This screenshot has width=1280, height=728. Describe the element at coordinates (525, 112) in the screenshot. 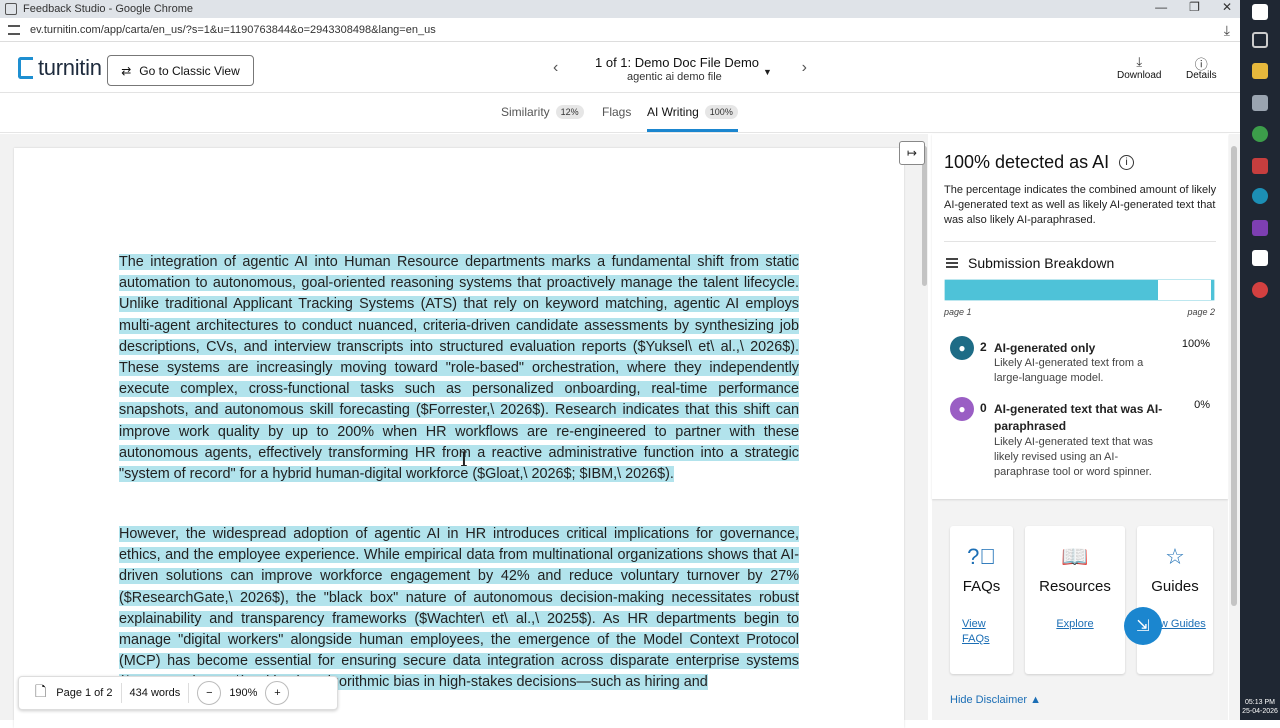

I see `tab-label: Similarity` at that location.